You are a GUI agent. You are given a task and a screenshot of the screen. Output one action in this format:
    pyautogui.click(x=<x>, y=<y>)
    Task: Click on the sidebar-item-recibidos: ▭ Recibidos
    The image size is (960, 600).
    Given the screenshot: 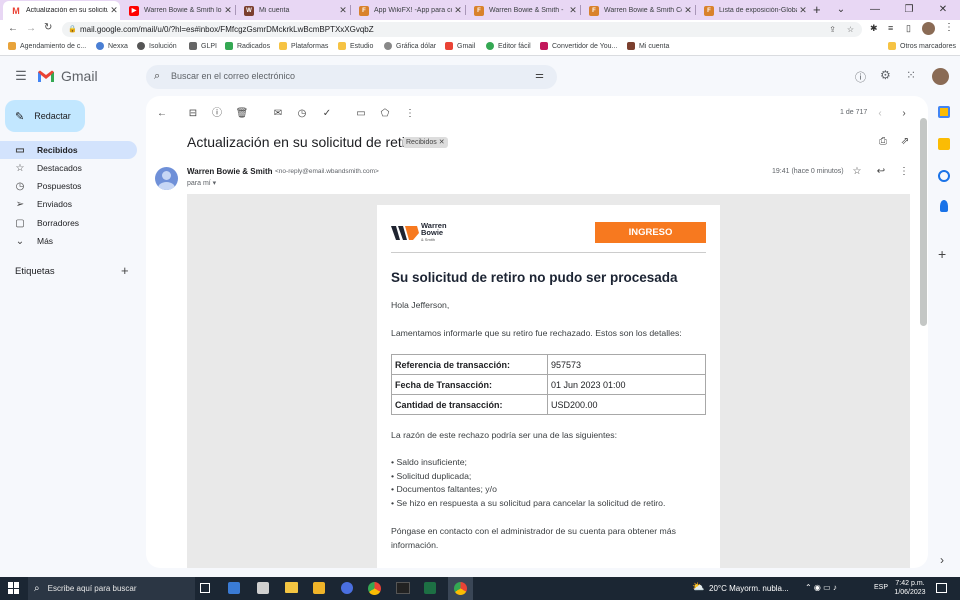 What is the action you would take?
    pyautogui.click(x=68, y=150)
    